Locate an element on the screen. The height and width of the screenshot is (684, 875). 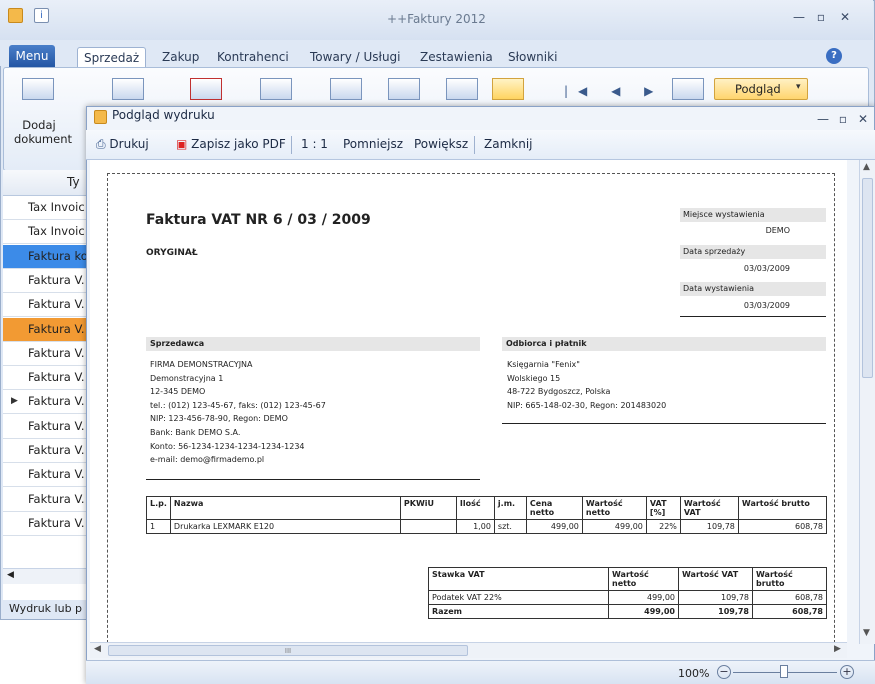
seller-line: e-mail: demo@firmademo.pl is located at coordinates (207, 460).